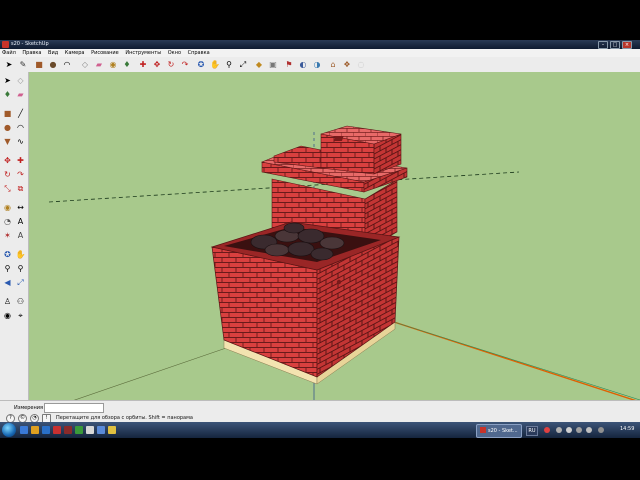  What do you see at coordinates (7, 188) in the screenshot?
I see `scale-icon: ⤡` at bounding box center [7, 188].